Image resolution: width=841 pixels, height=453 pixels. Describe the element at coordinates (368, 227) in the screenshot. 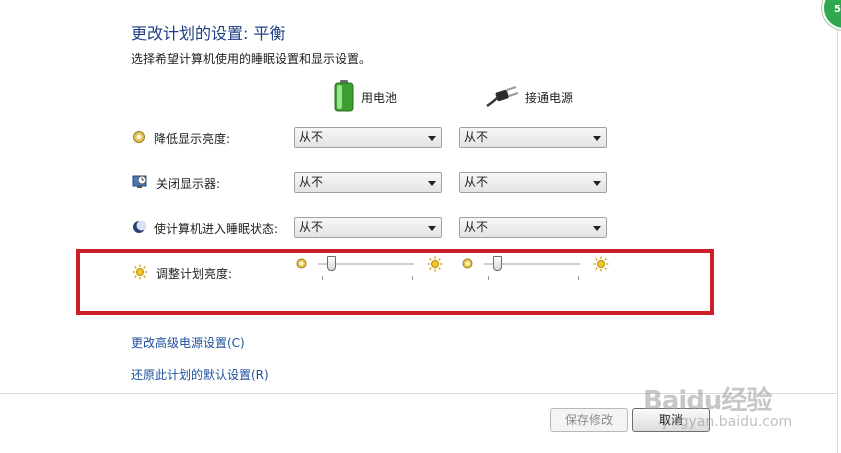

I see `sleep-battery-dropdown: 从不` at that location.